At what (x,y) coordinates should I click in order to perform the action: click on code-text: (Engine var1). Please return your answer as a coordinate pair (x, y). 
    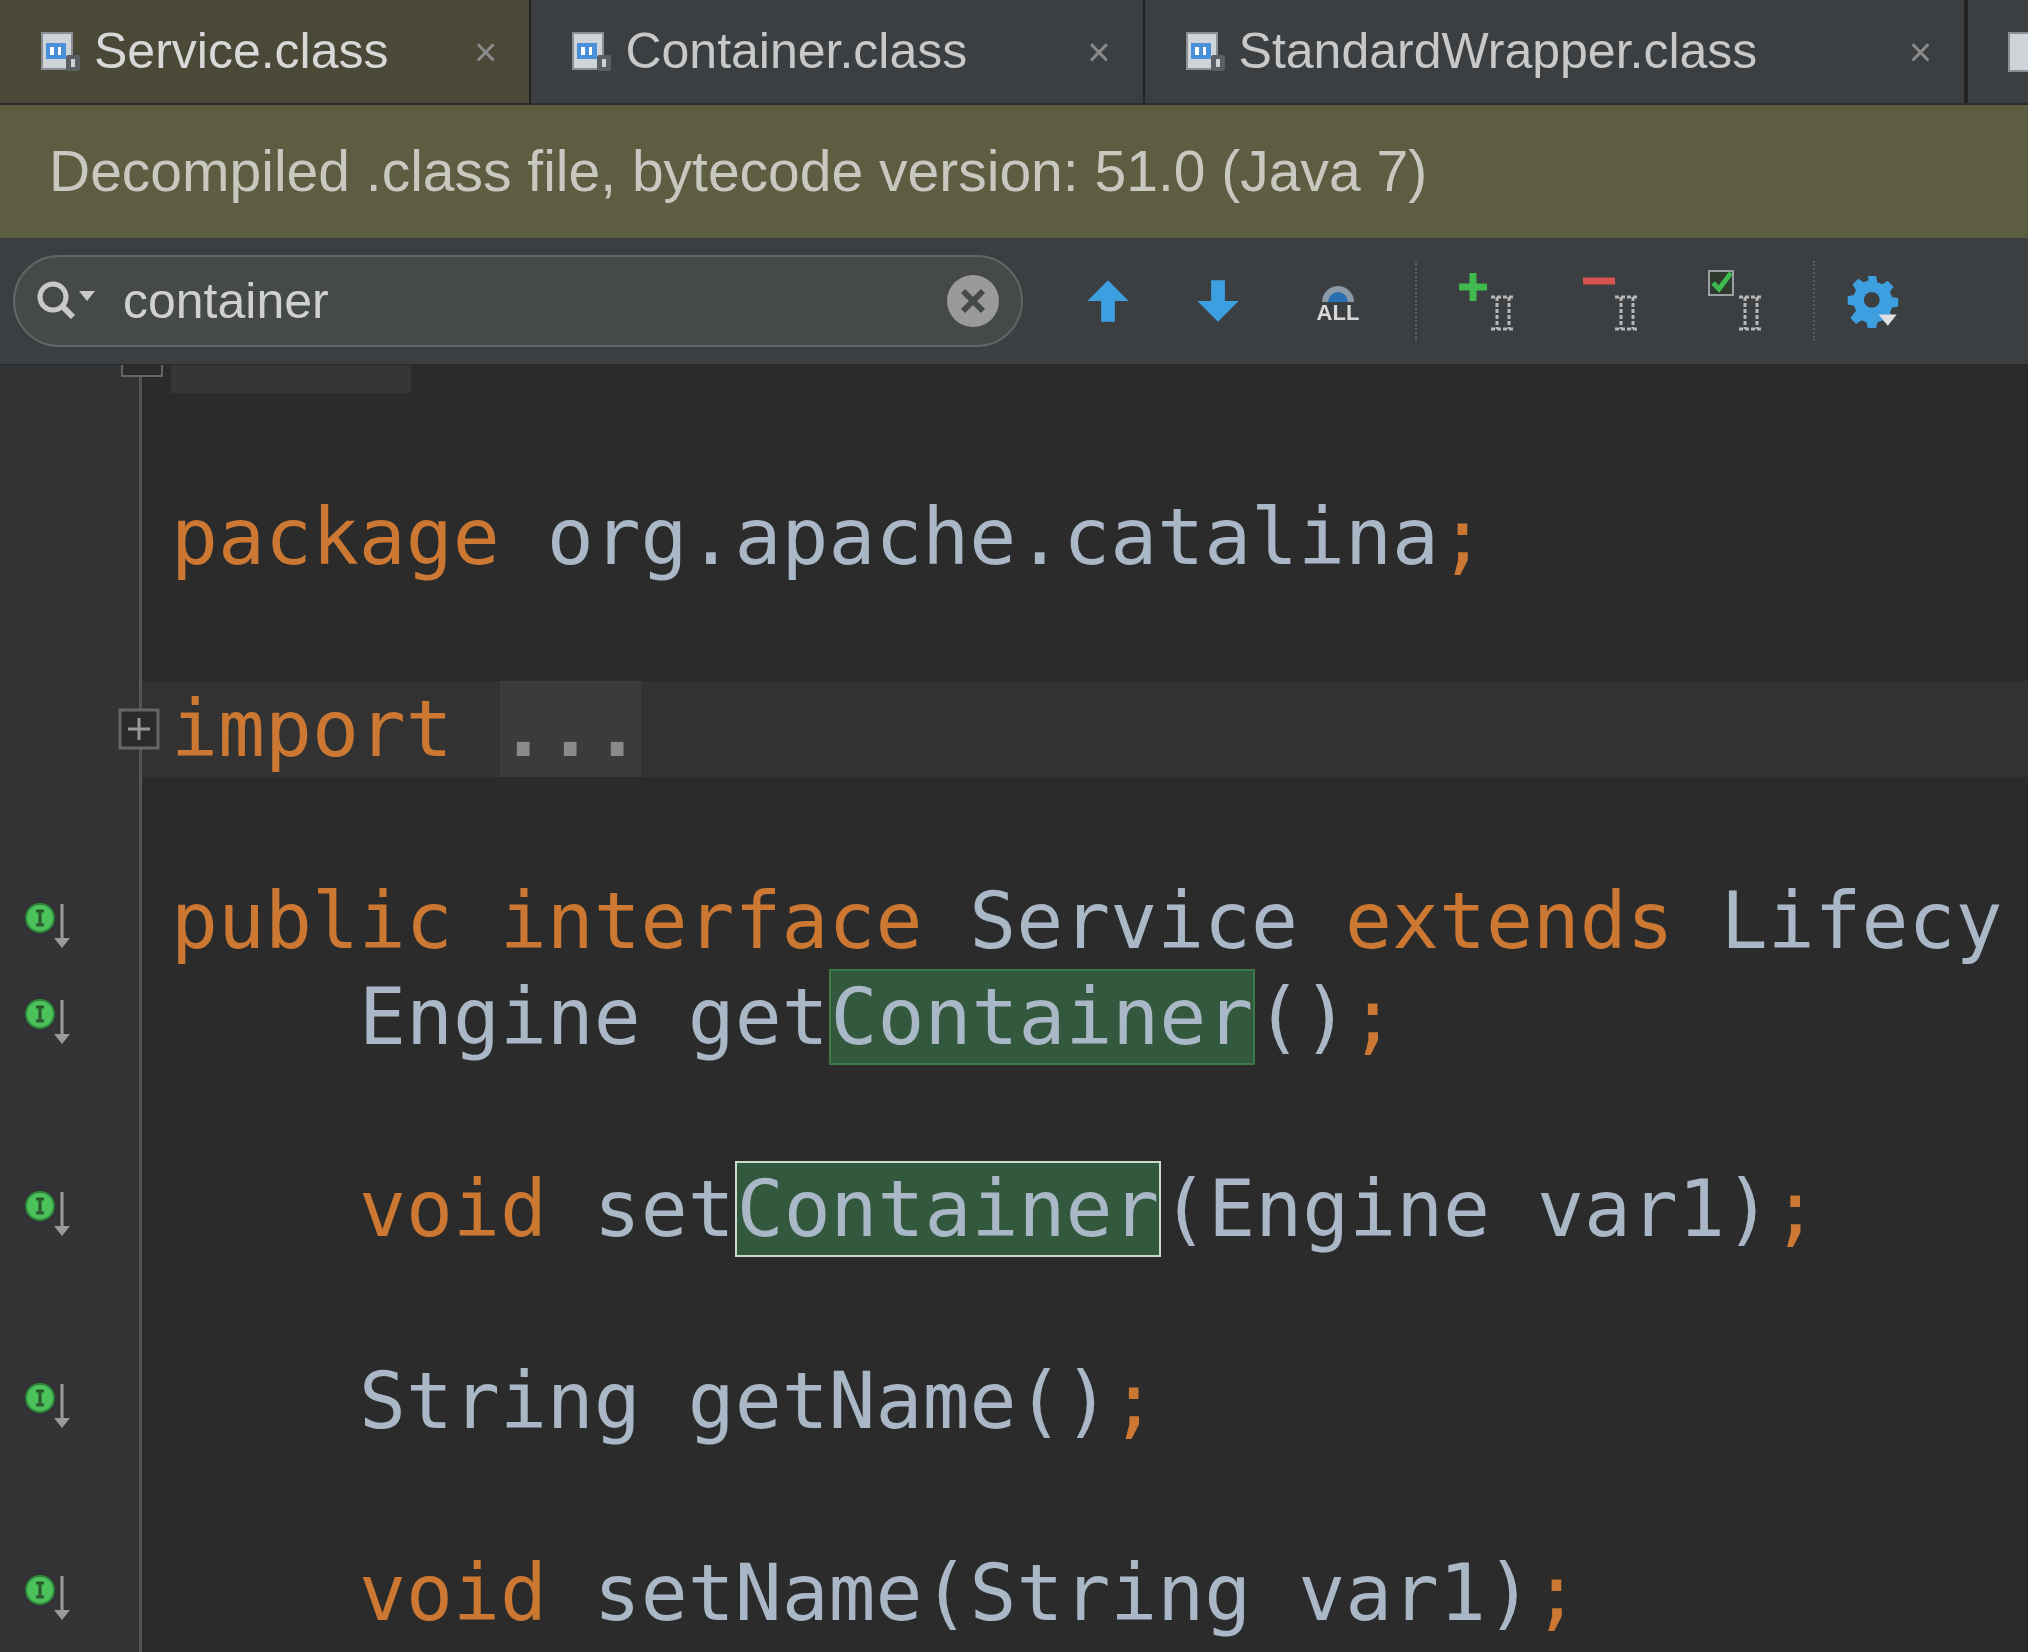
    Looking at the image, I should click on (1466, 1209).